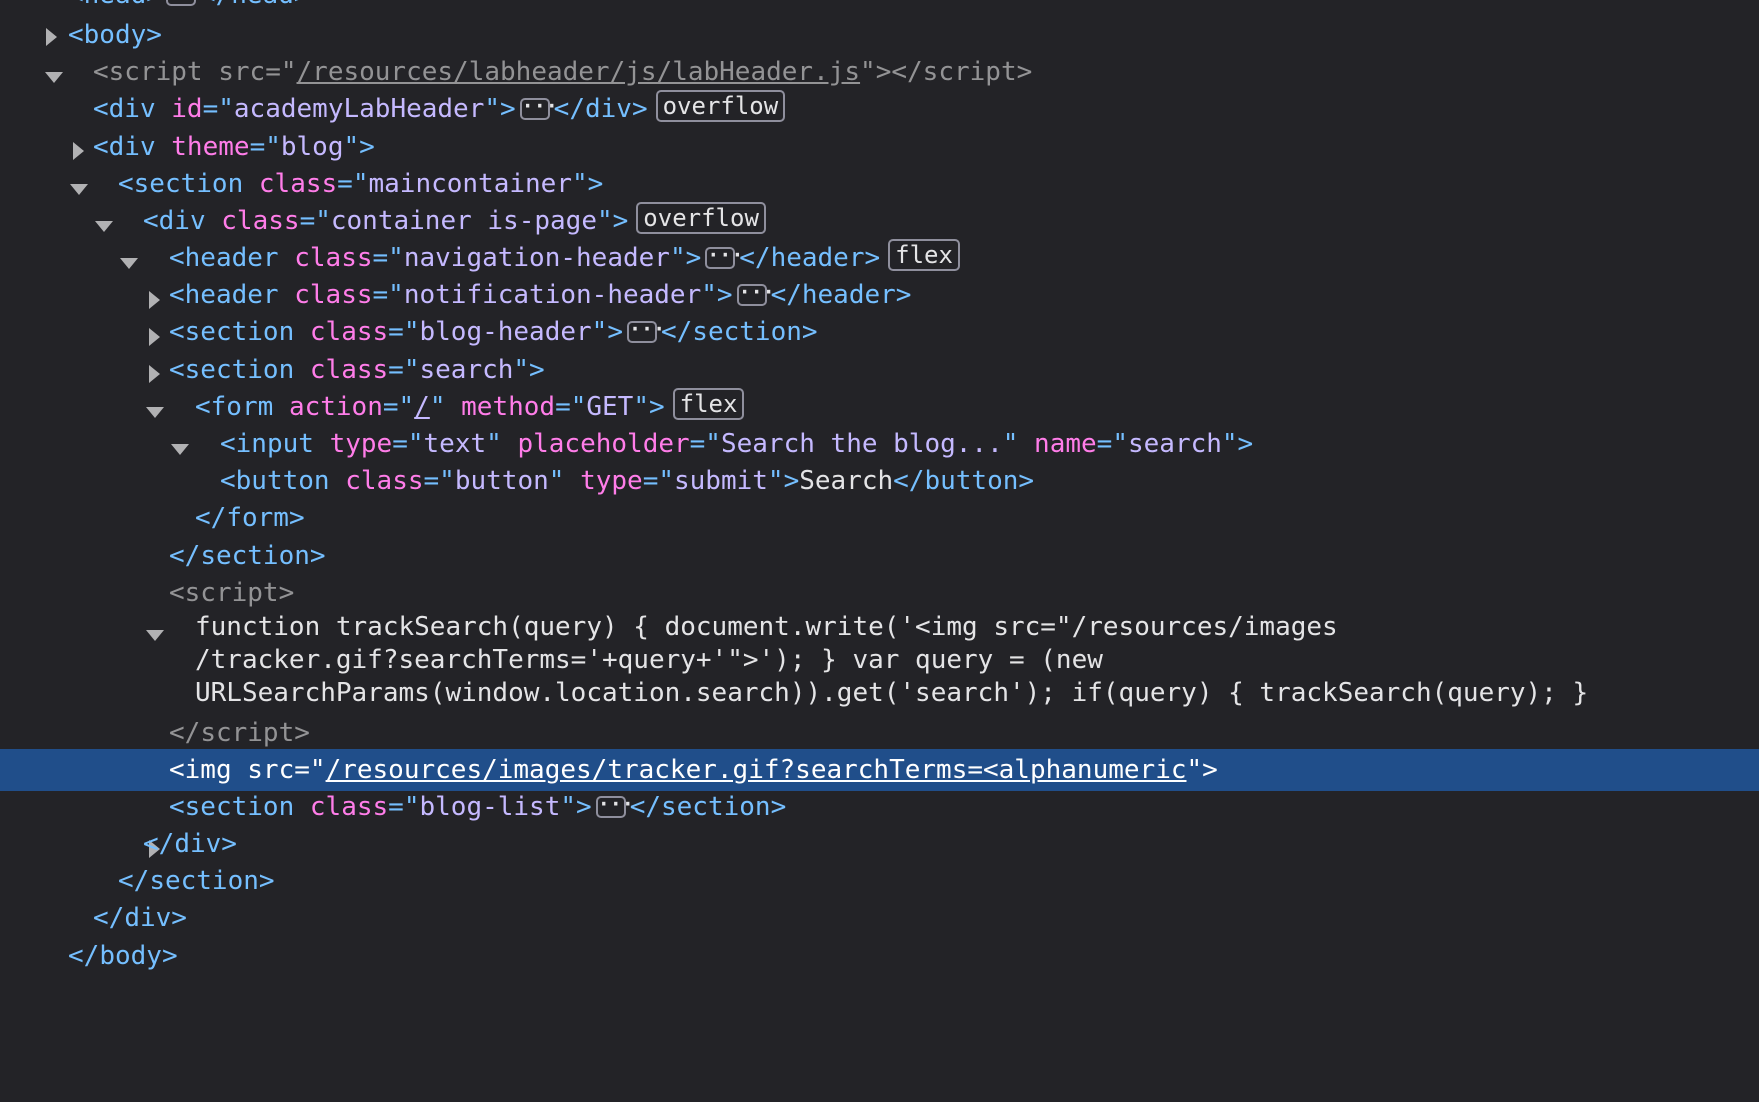 This screenshot has width=1759, height=1102. Describe the element at coordinates (130, 956) in the screenshot. I see `body-close-tag: body` at that location.